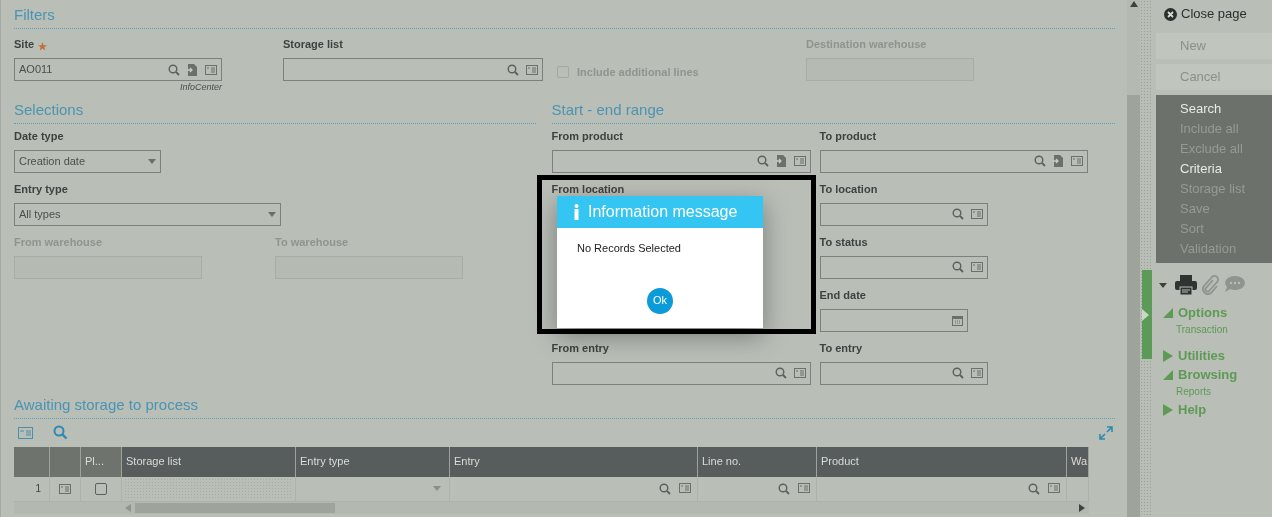  I want to click on field-label: Entry type, so click(41, 189).